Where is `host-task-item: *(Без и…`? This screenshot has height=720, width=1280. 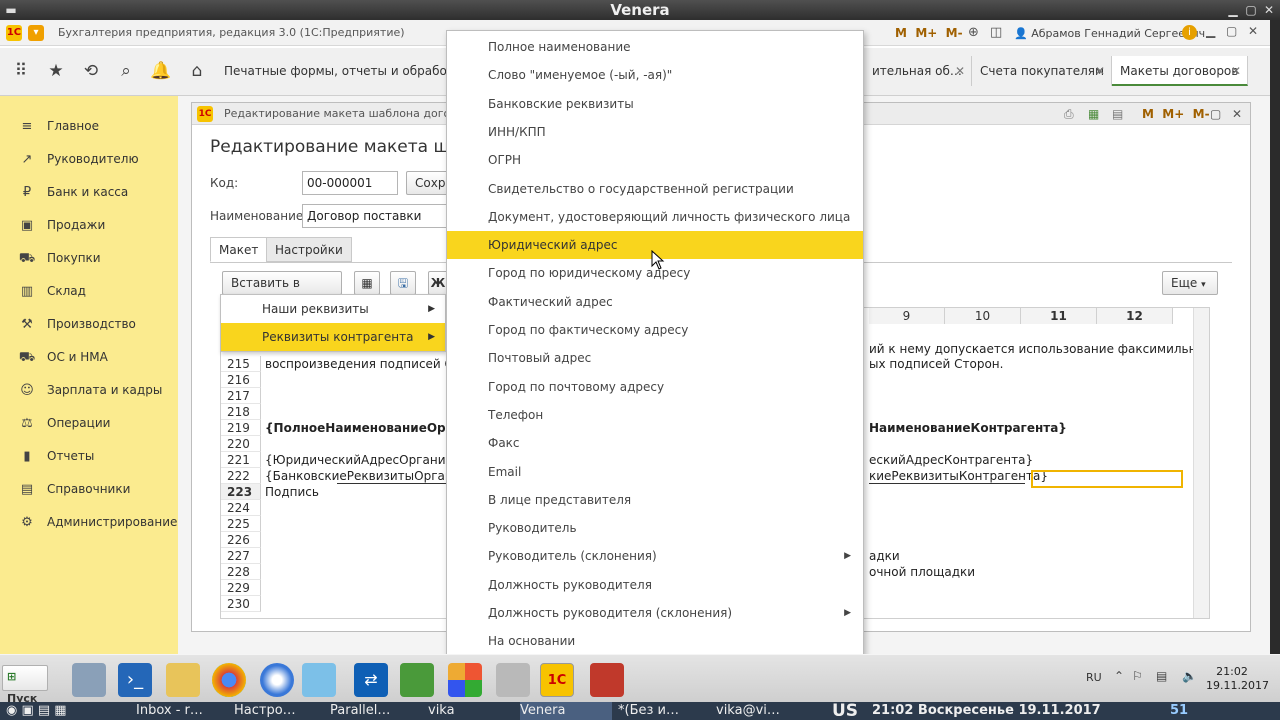
host-task-item: *(Без и… is located at coordinates (664, 711).